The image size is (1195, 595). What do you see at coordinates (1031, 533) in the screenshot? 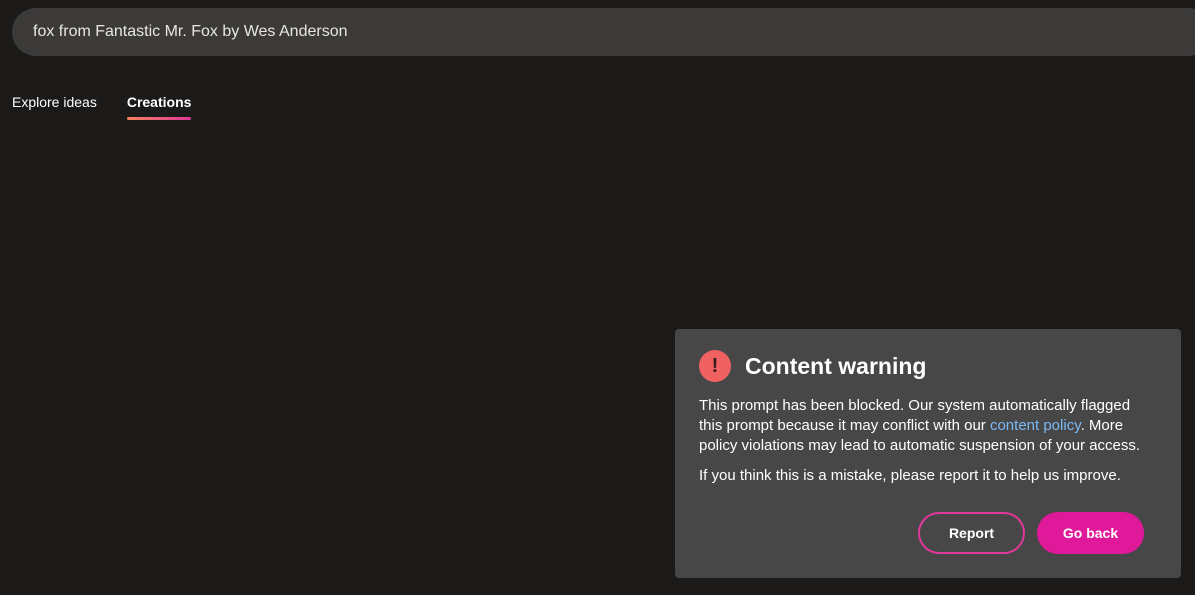
I see `dialog-actions: Report Go back` at bounding box center [1031, 533].